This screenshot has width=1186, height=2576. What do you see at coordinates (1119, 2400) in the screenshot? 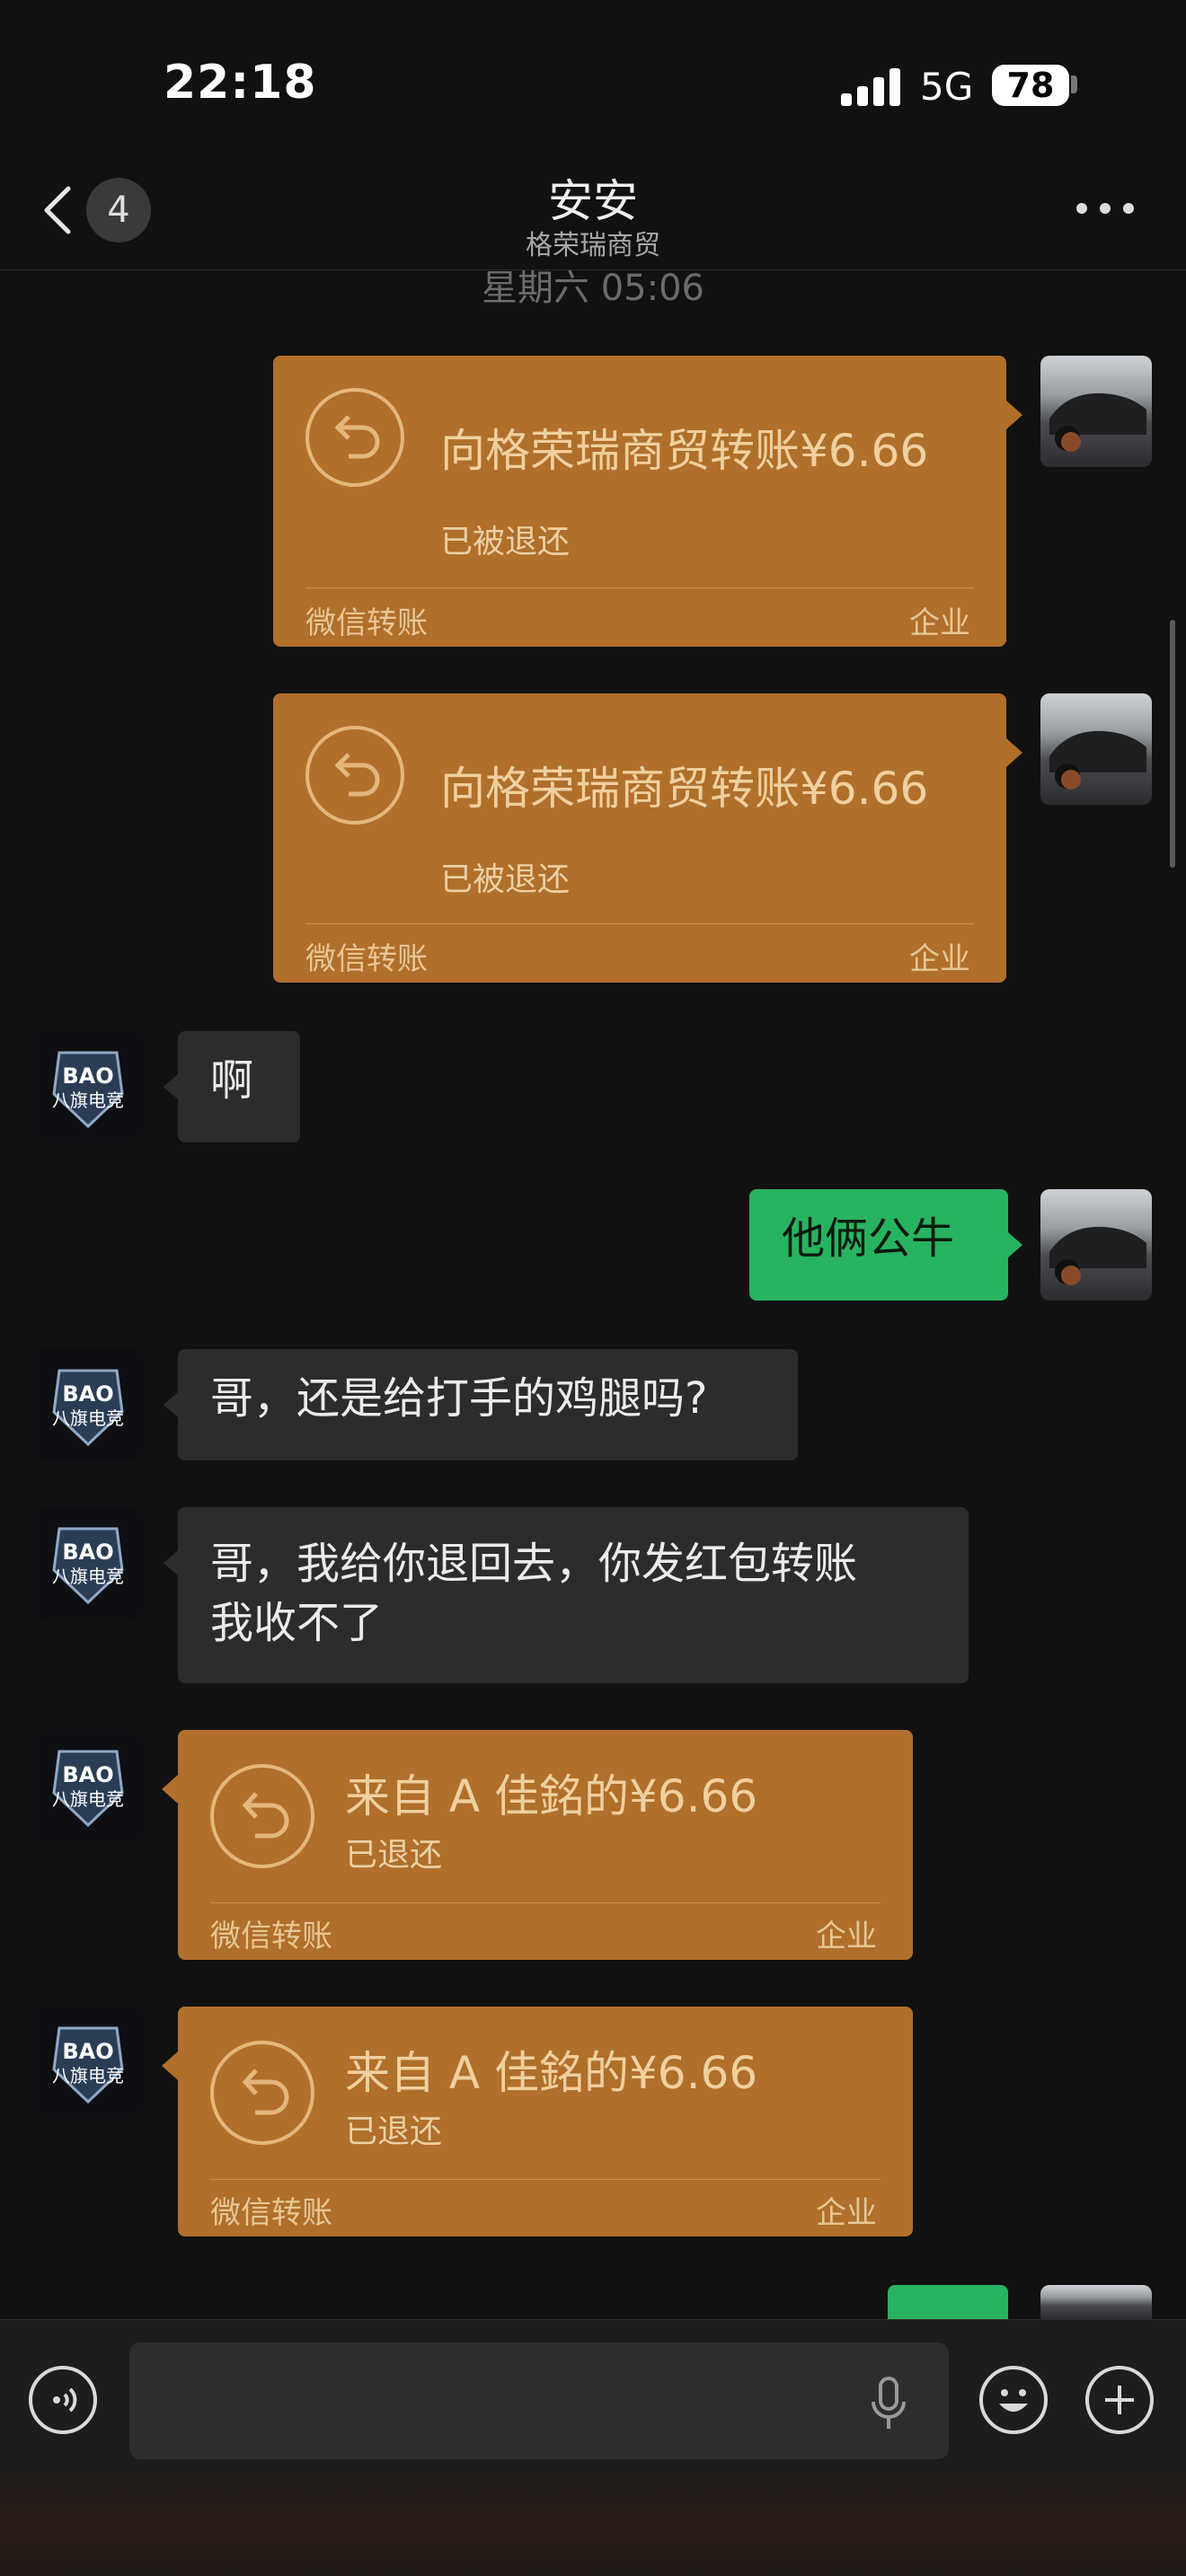
I see `plus-icon` at bounding box center [1119, 2400].